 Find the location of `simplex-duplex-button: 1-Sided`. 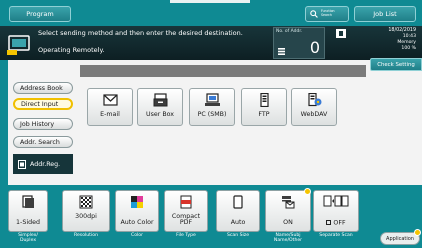

simplex-duplex-button: 1-Sided is located at coordinates (28, 211).